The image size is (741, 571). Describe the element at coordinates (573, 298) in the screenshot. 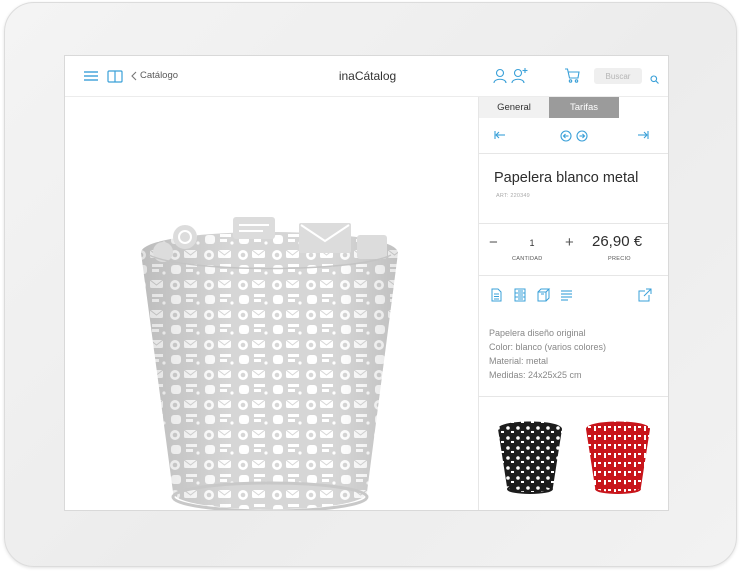

I see `product-actions` at that location.